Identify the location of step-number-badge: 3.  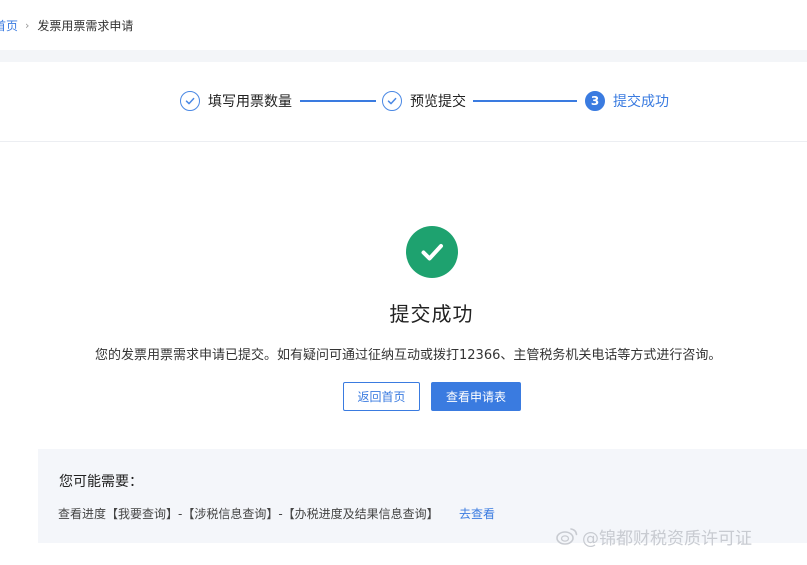
(595, 101).